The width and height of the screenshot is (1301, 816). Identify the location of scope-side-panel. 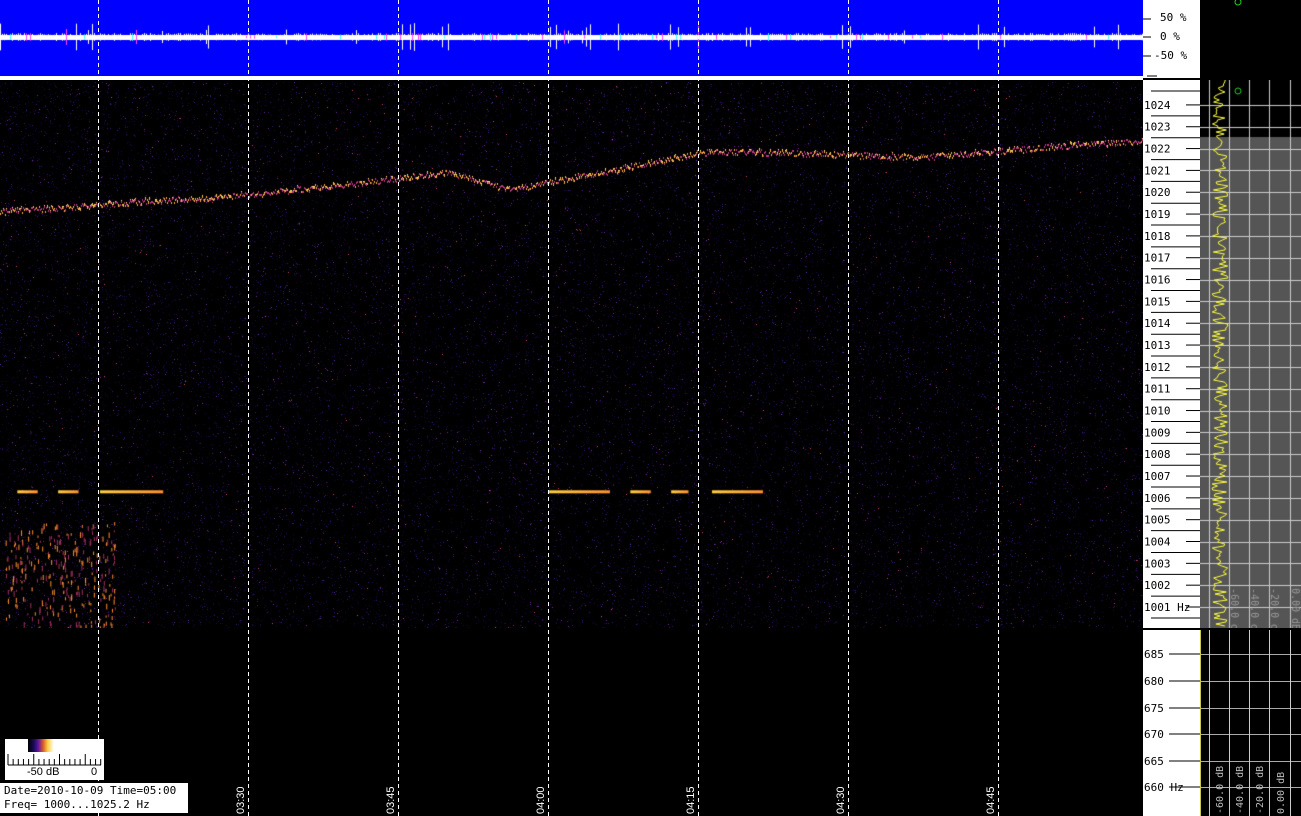
(1250, 40).